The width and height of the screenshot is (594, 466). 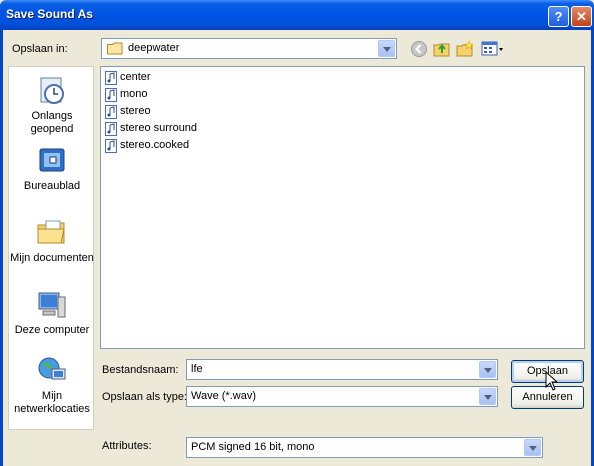 I want to click on help-button: ?, so click(x=558, y=16).